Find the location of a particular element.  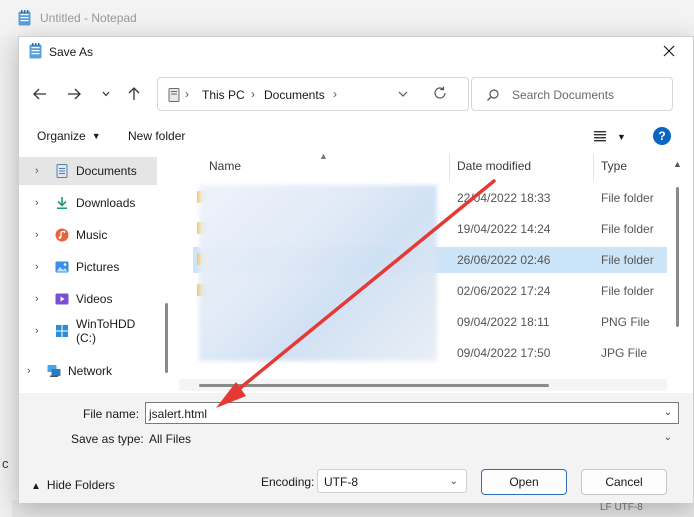

sidebar-item-downloads: › Downloads is located at coordinates (88, 203).